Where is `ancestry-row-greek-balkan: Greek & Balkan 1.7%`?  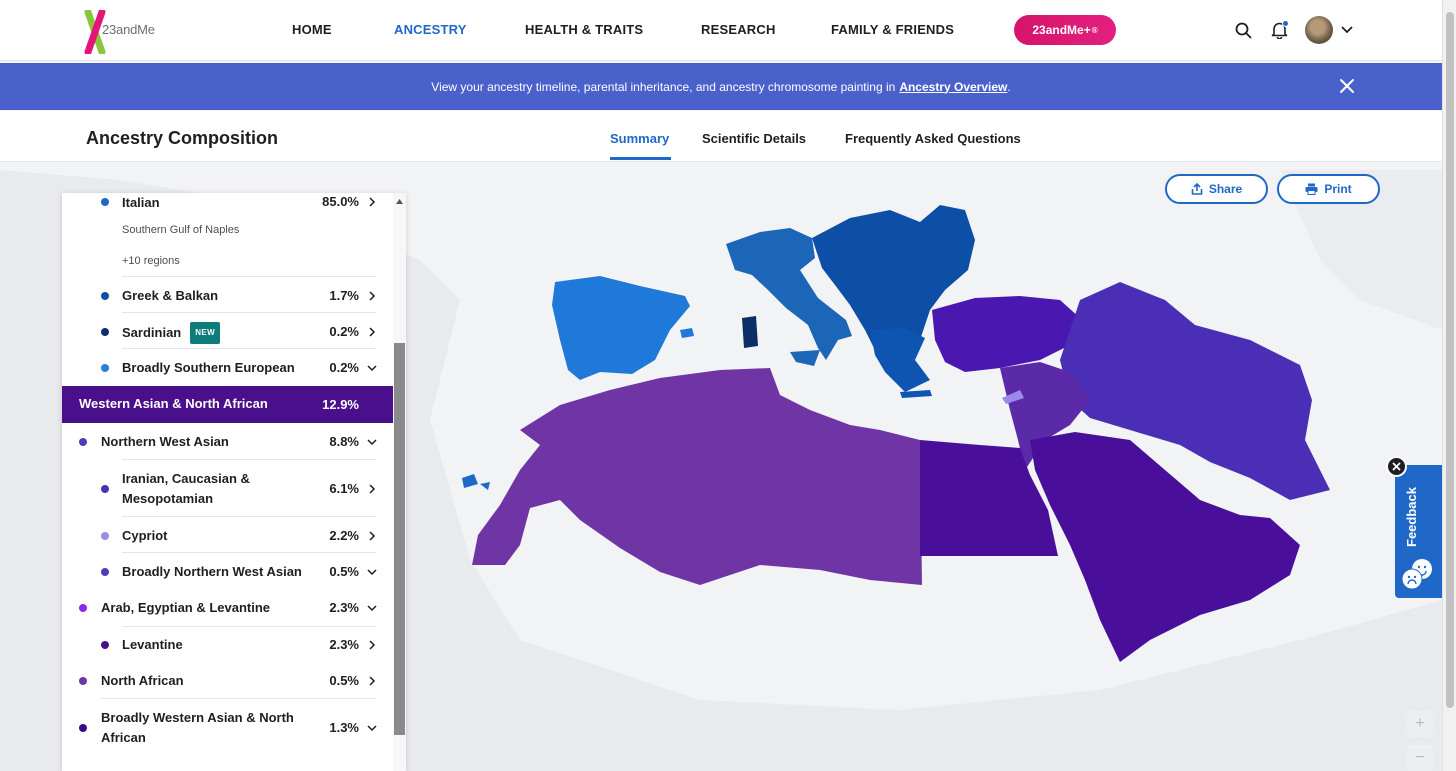 ancestry-row-greek-balkan: Greek & Balkan 1.7% is located at coordinates (227, 296).